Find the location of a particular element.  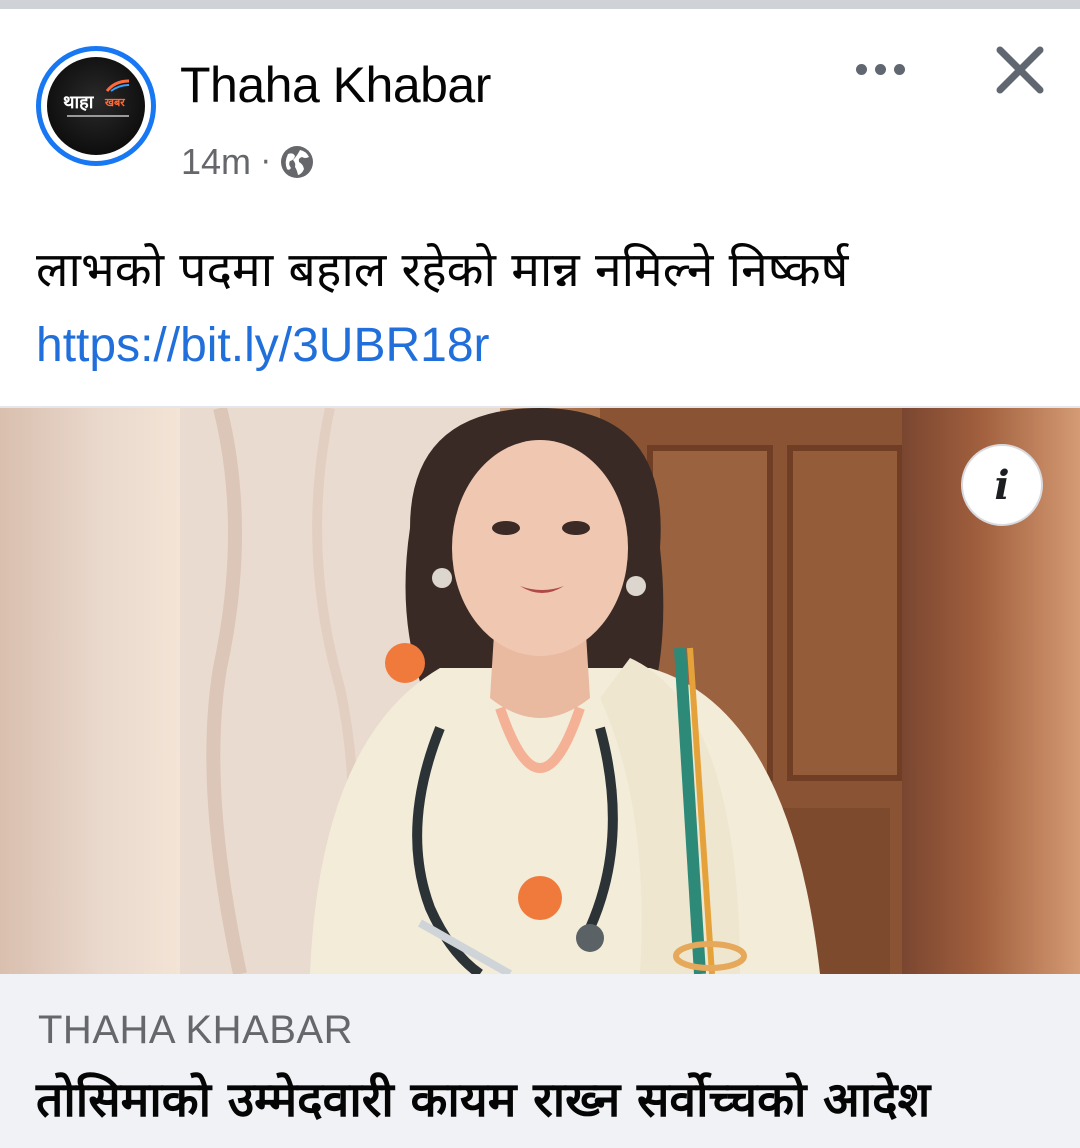

more-options-button is located at coordinates (880, 69).